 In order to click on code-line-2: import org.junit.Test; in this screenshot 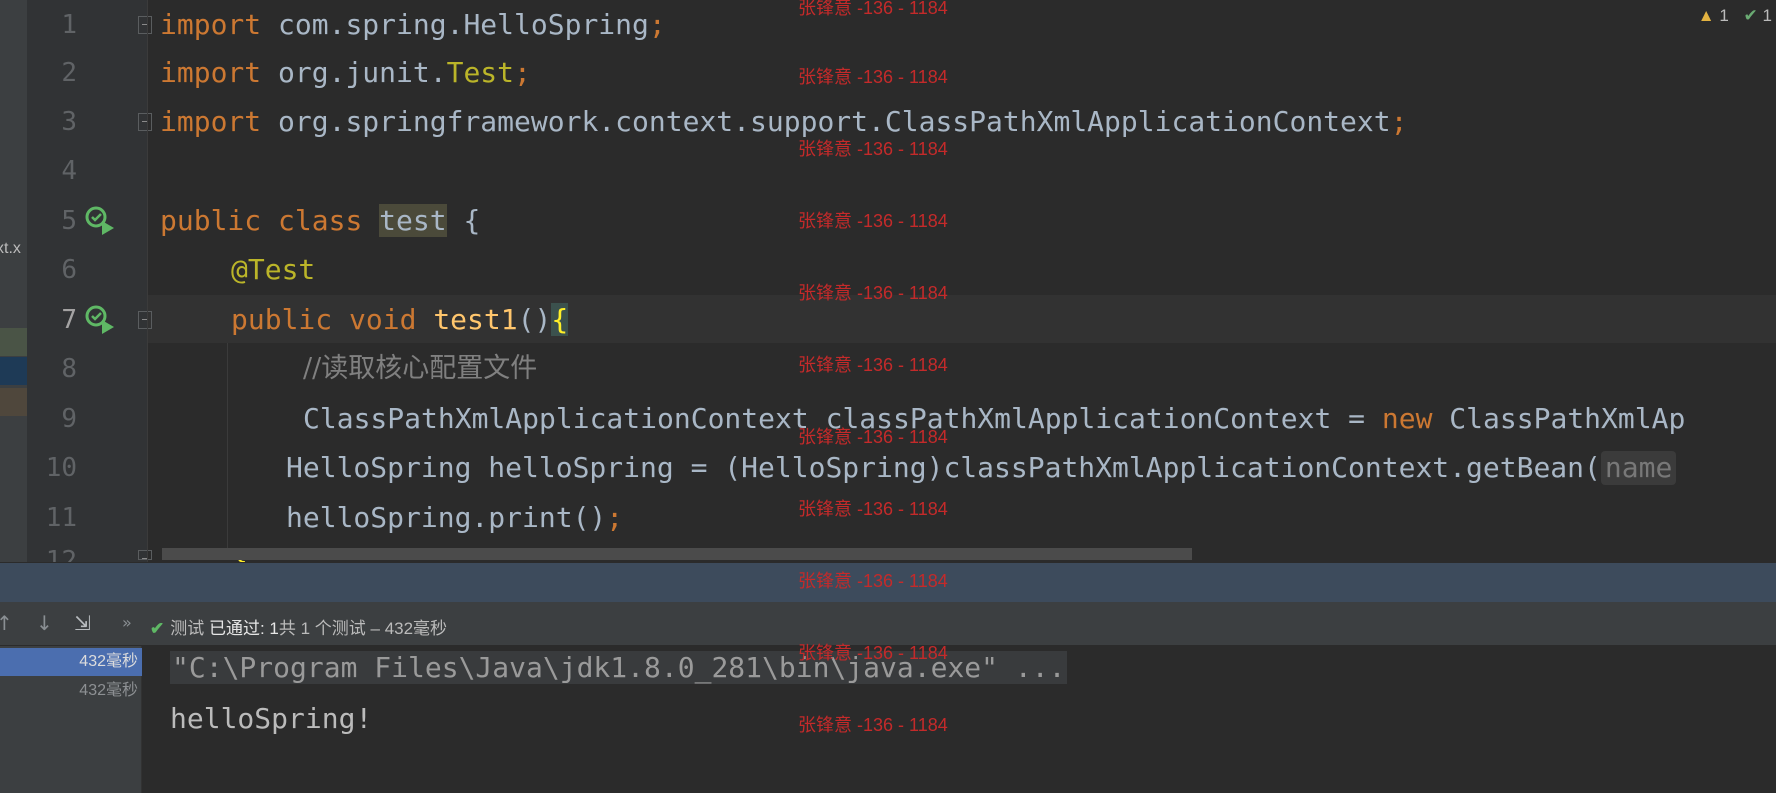, I will do `click(345, 73)`.